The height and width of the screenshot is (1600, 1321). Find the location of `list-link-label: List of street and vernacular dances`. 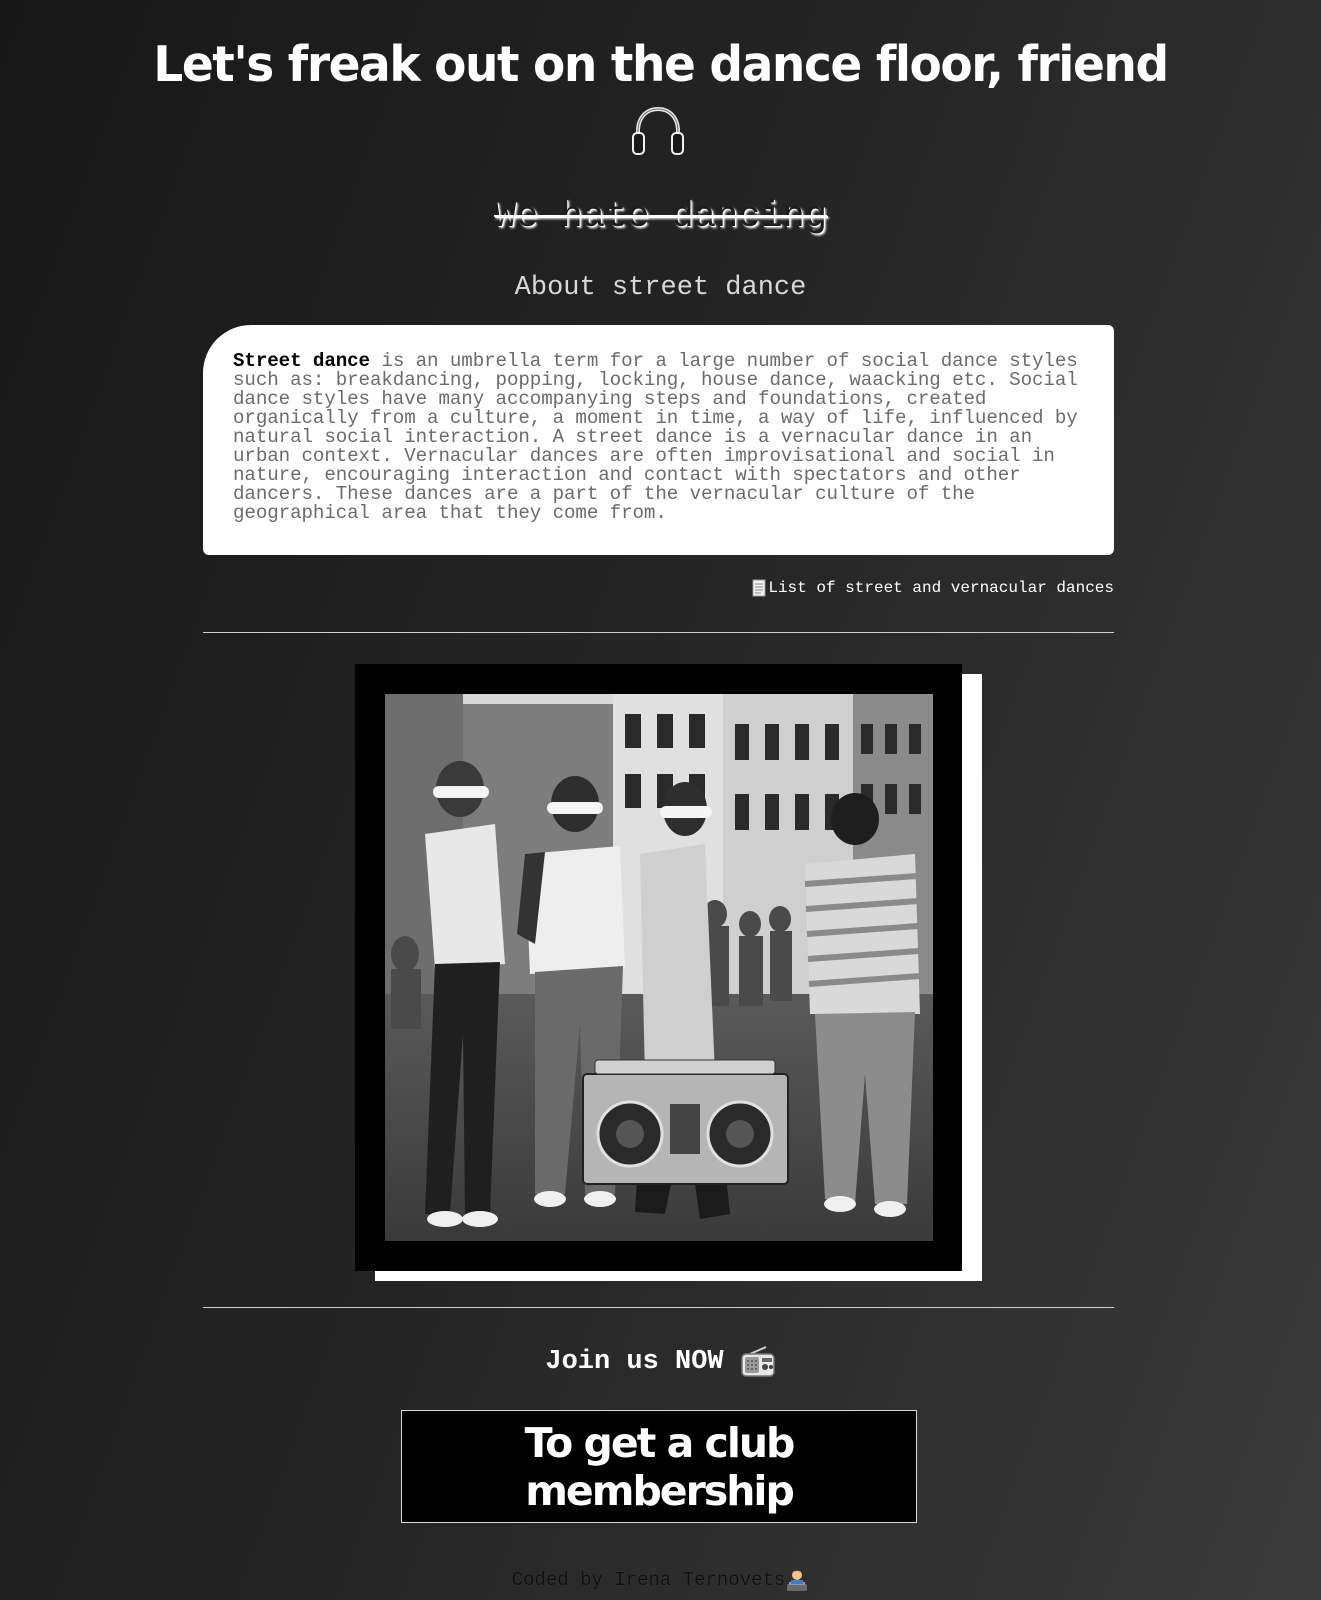

list-link-label: List of street and vernacular dances is located at coordinates (941, 588).